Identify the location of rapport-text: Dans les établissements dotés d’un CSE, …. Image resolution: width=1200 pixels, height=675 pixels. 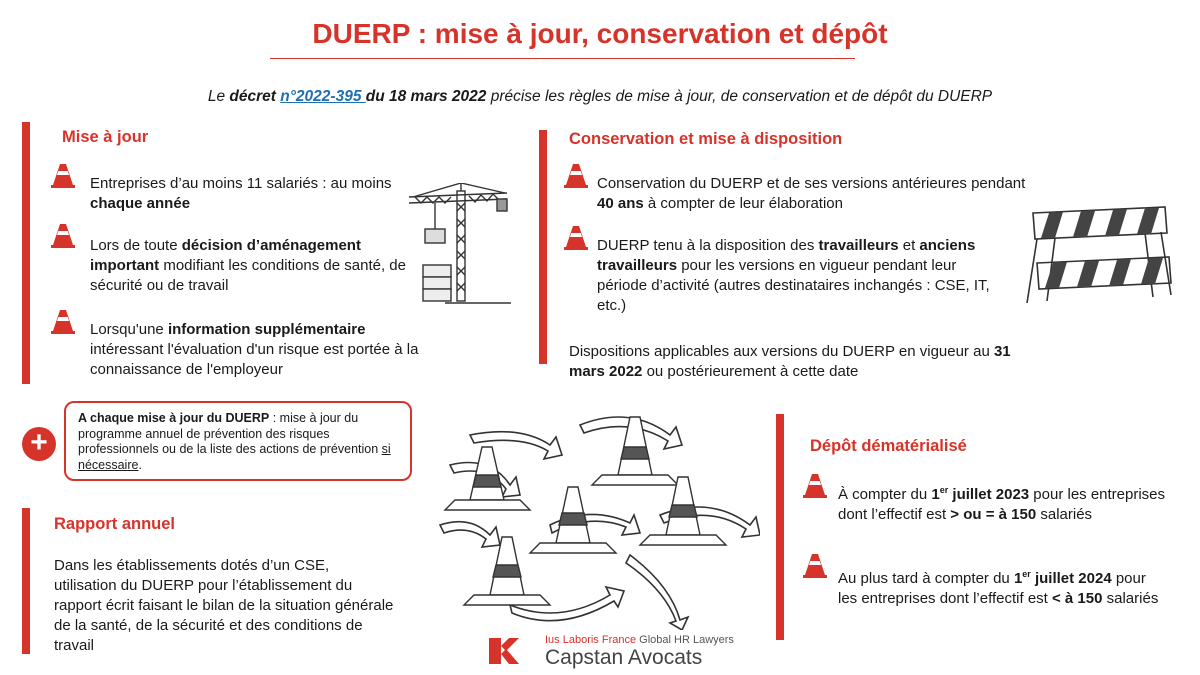
(224, 605).